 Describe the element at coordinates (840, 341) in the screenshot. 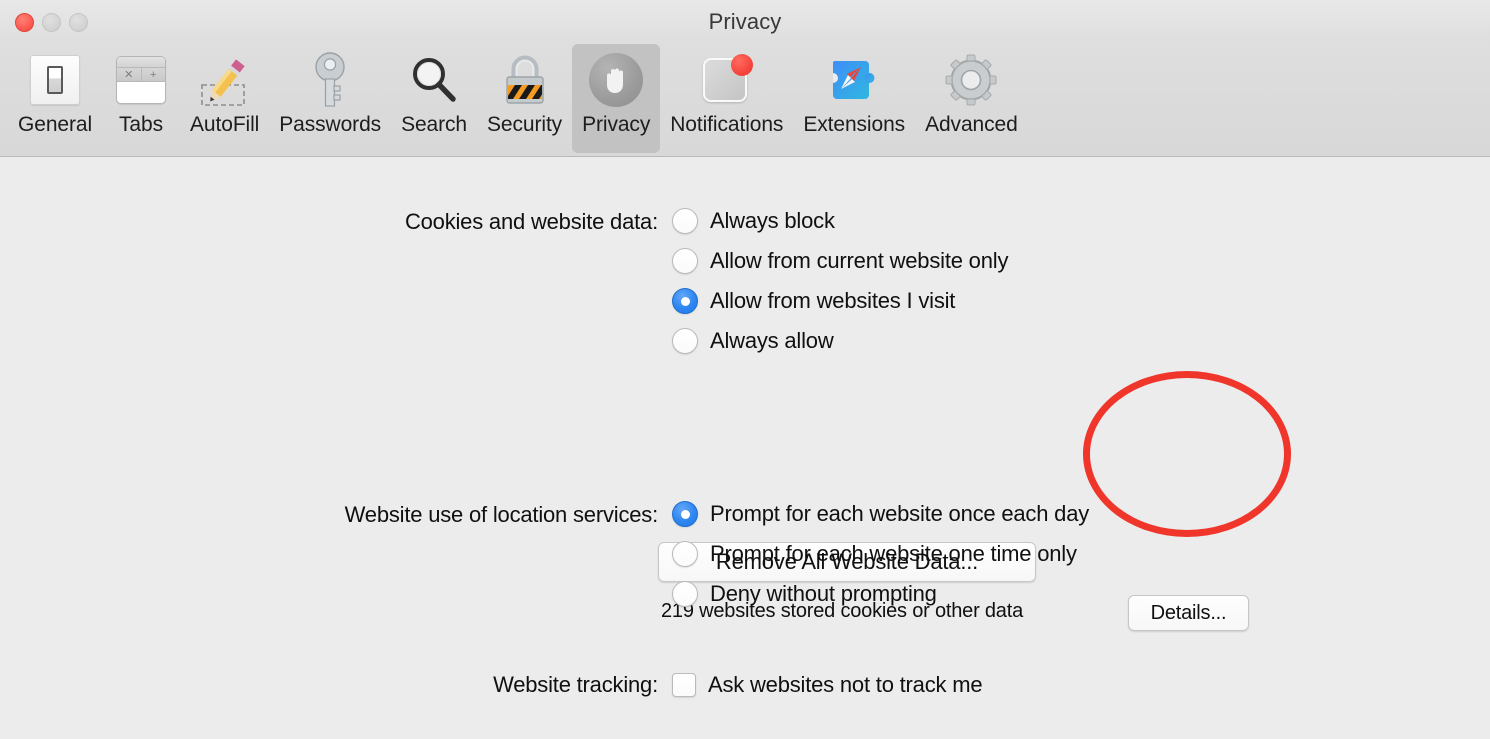

I see `cookies-option-always-allow: Always allow` at that location.